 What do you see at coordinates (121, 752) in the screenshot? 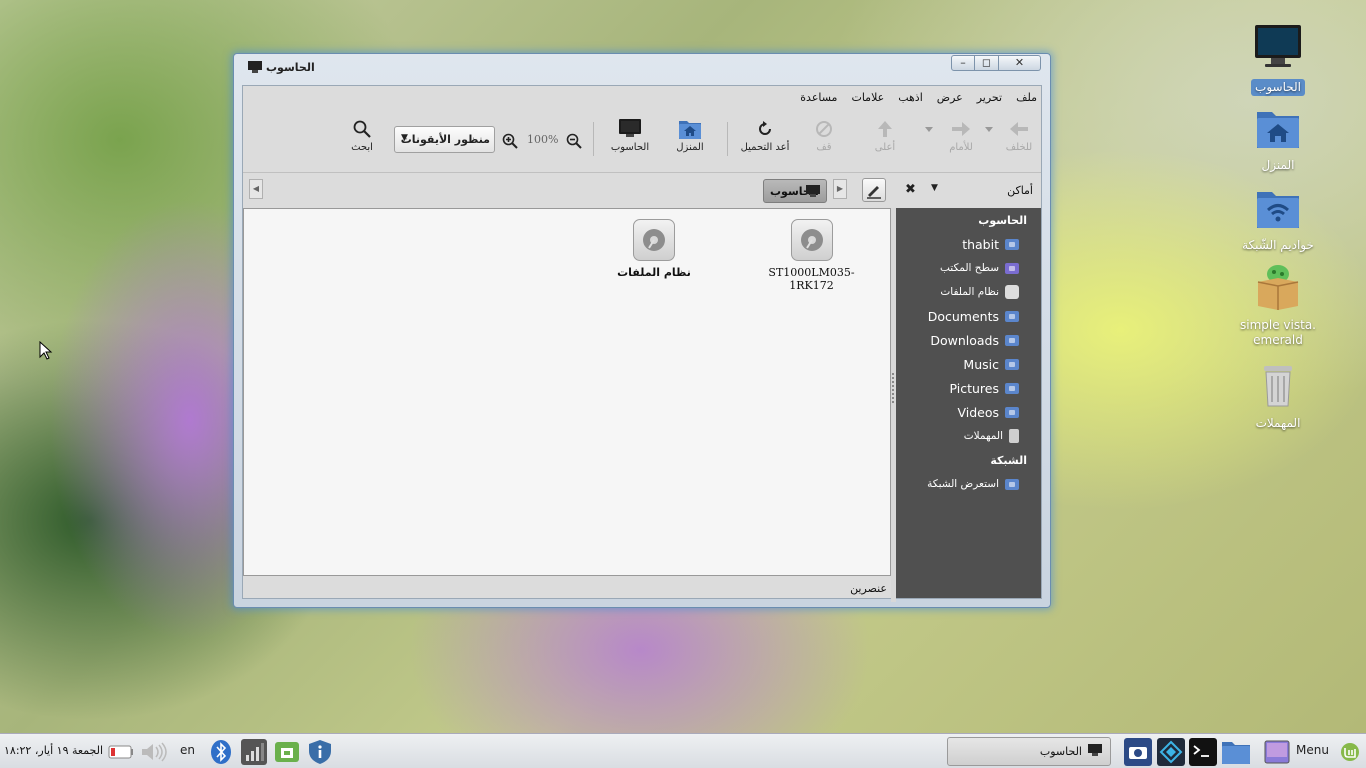
I see `battery-icon` at bounding box center [121, 752].